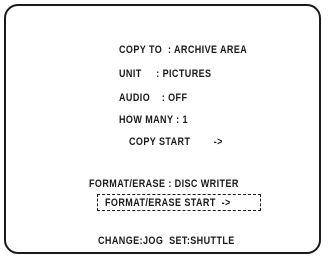  Describe the element at coordinates (165, 74) in the screenshot. I see `unit-item: UNIT : PICTURES` at that location.